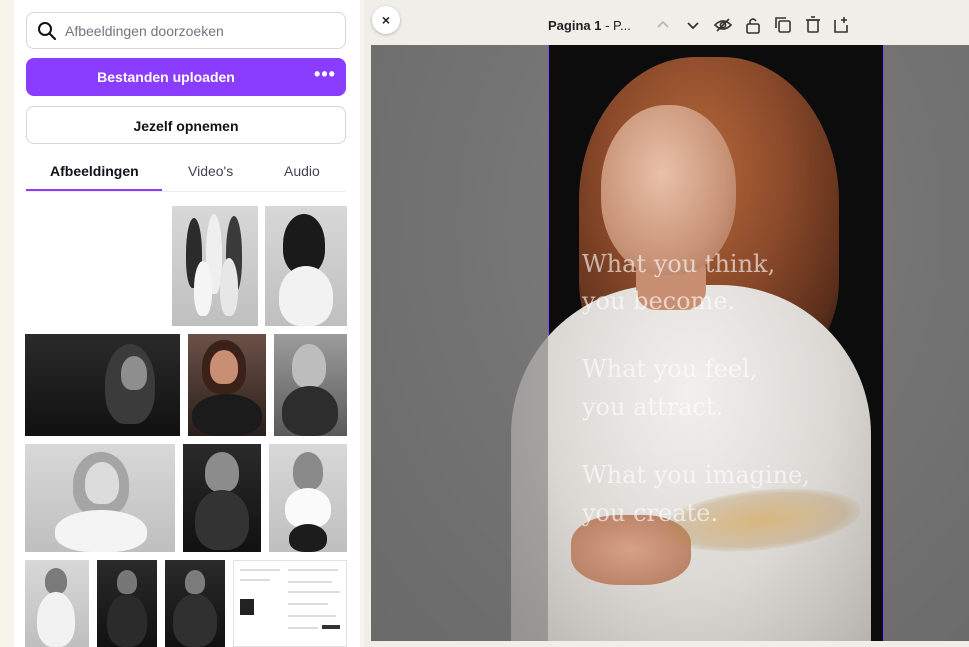  I want to click on hide-icon, so click(723, 25).